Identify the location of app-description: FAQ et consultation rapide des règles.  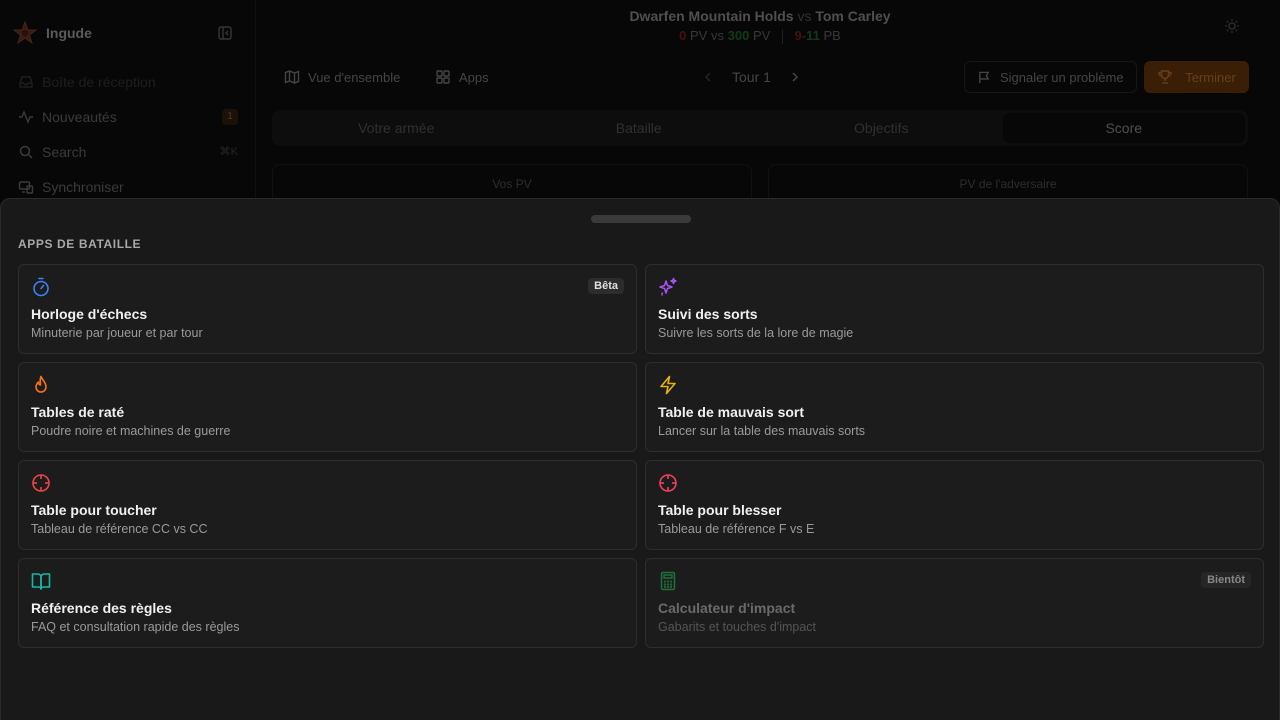
(135, 627).